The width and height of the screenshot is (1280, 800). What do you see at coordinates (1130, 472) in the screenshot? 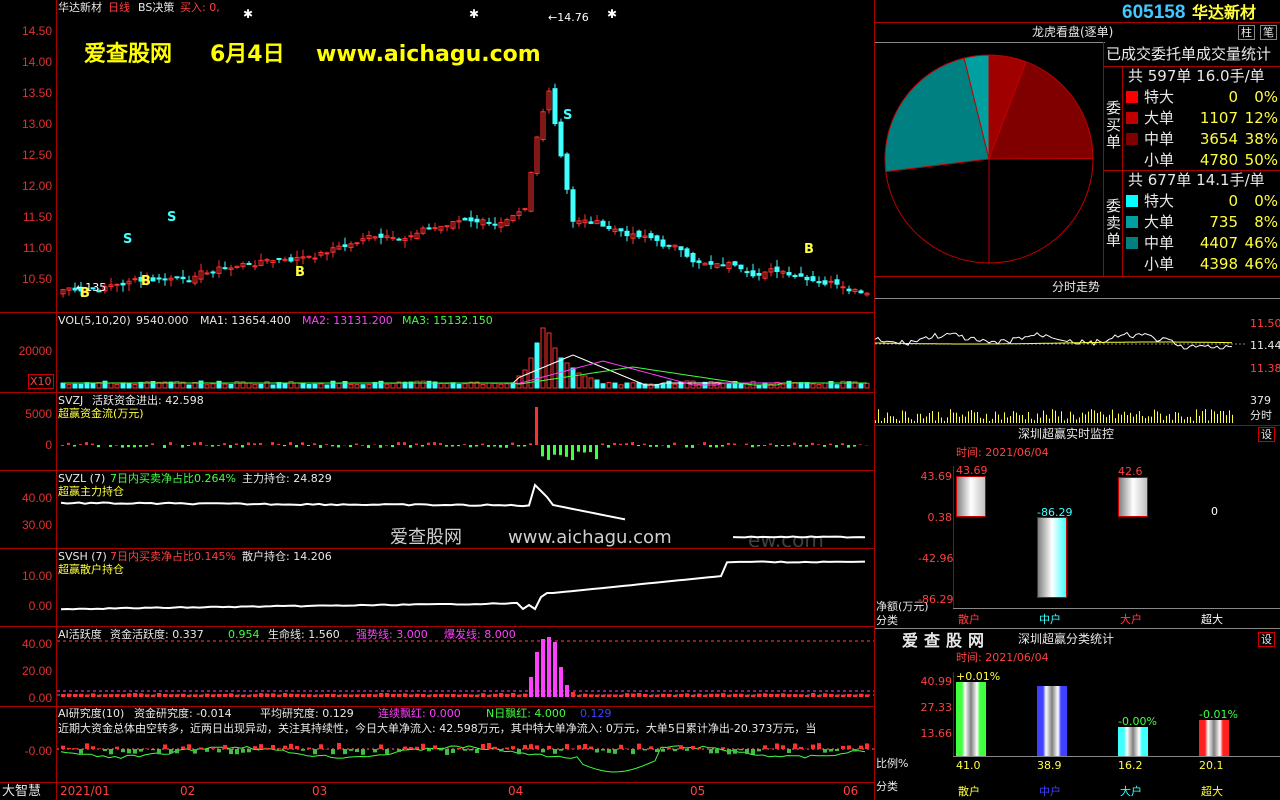
I see `monitor-value: 42.6` at bounding box center [1130, 472].